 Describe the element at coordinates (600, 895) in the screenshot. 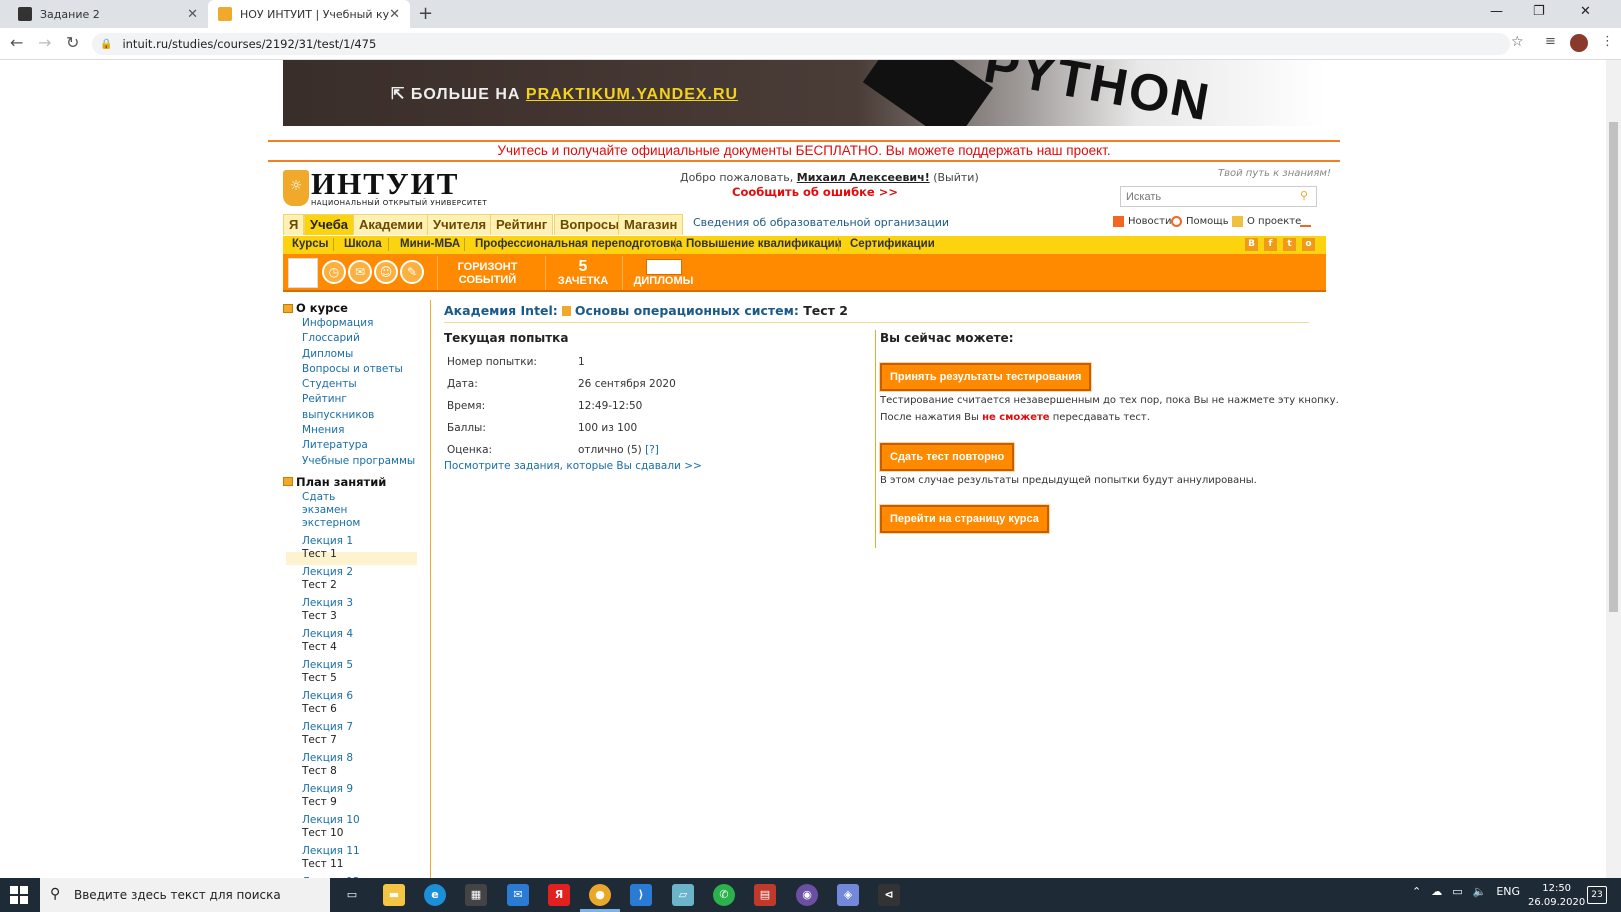

I see `chrome-icon: ●` at that location.